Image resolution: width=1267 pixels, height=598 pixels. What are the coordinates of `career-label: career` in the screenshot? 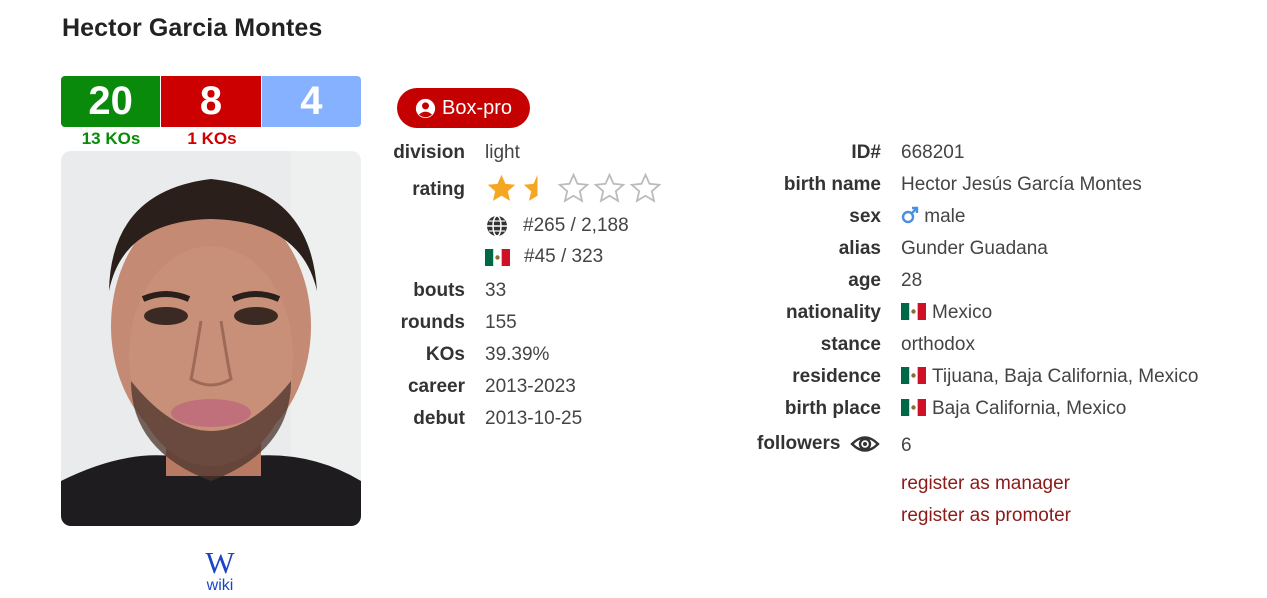 It's located at (436, 386).